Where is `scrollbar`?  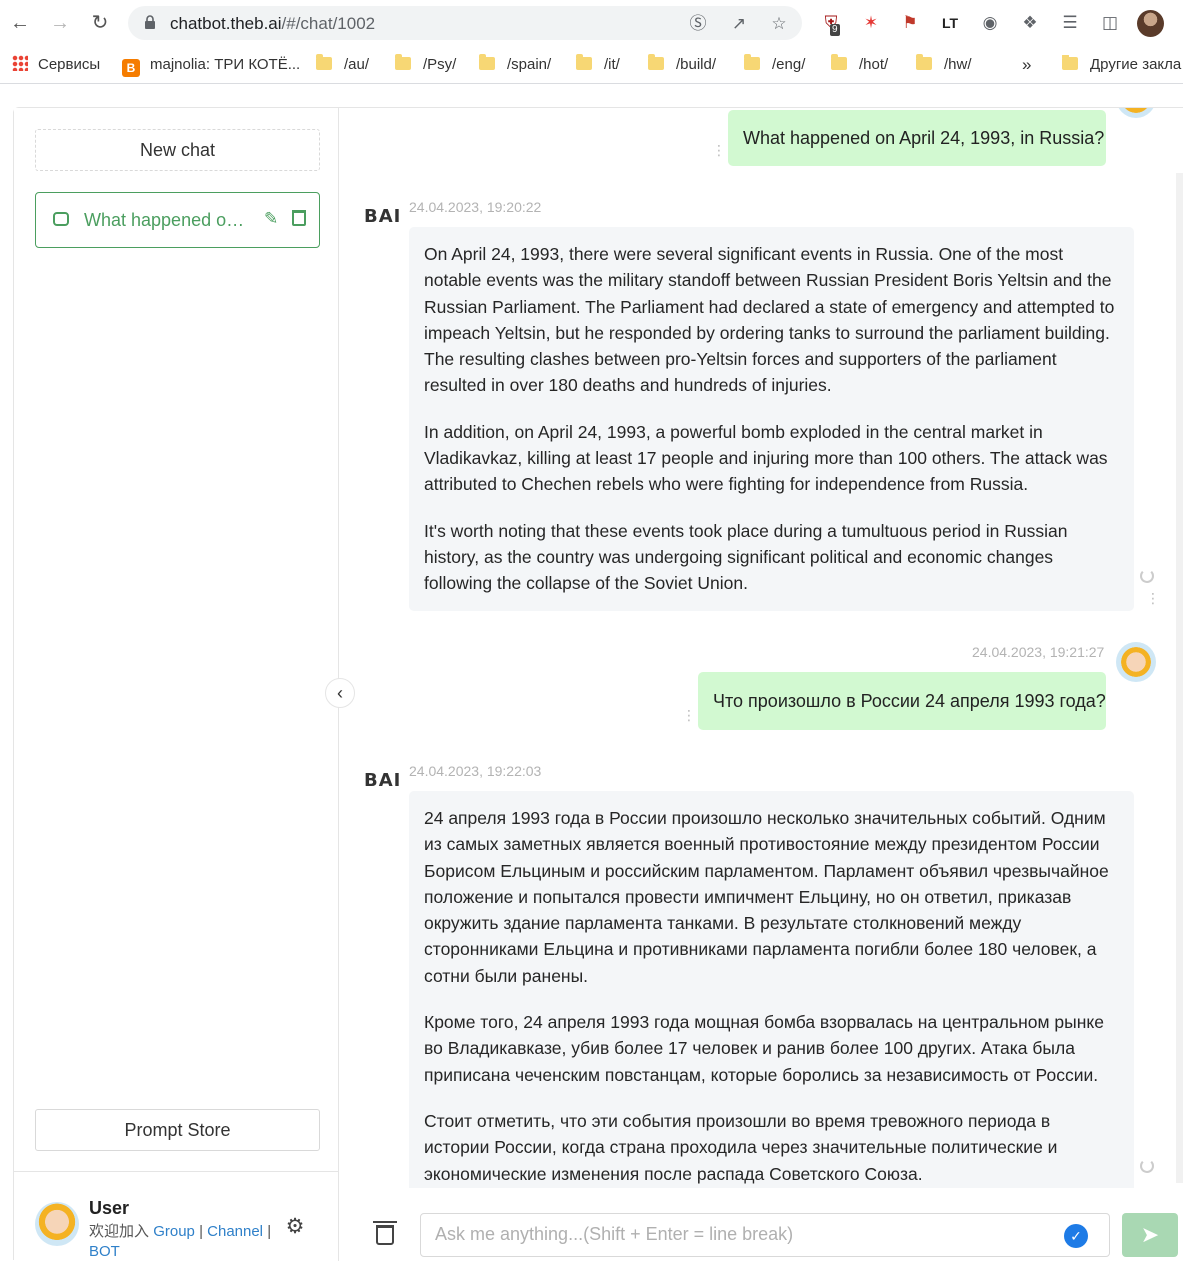
scrollbar is located at coordinates (1179, 678).